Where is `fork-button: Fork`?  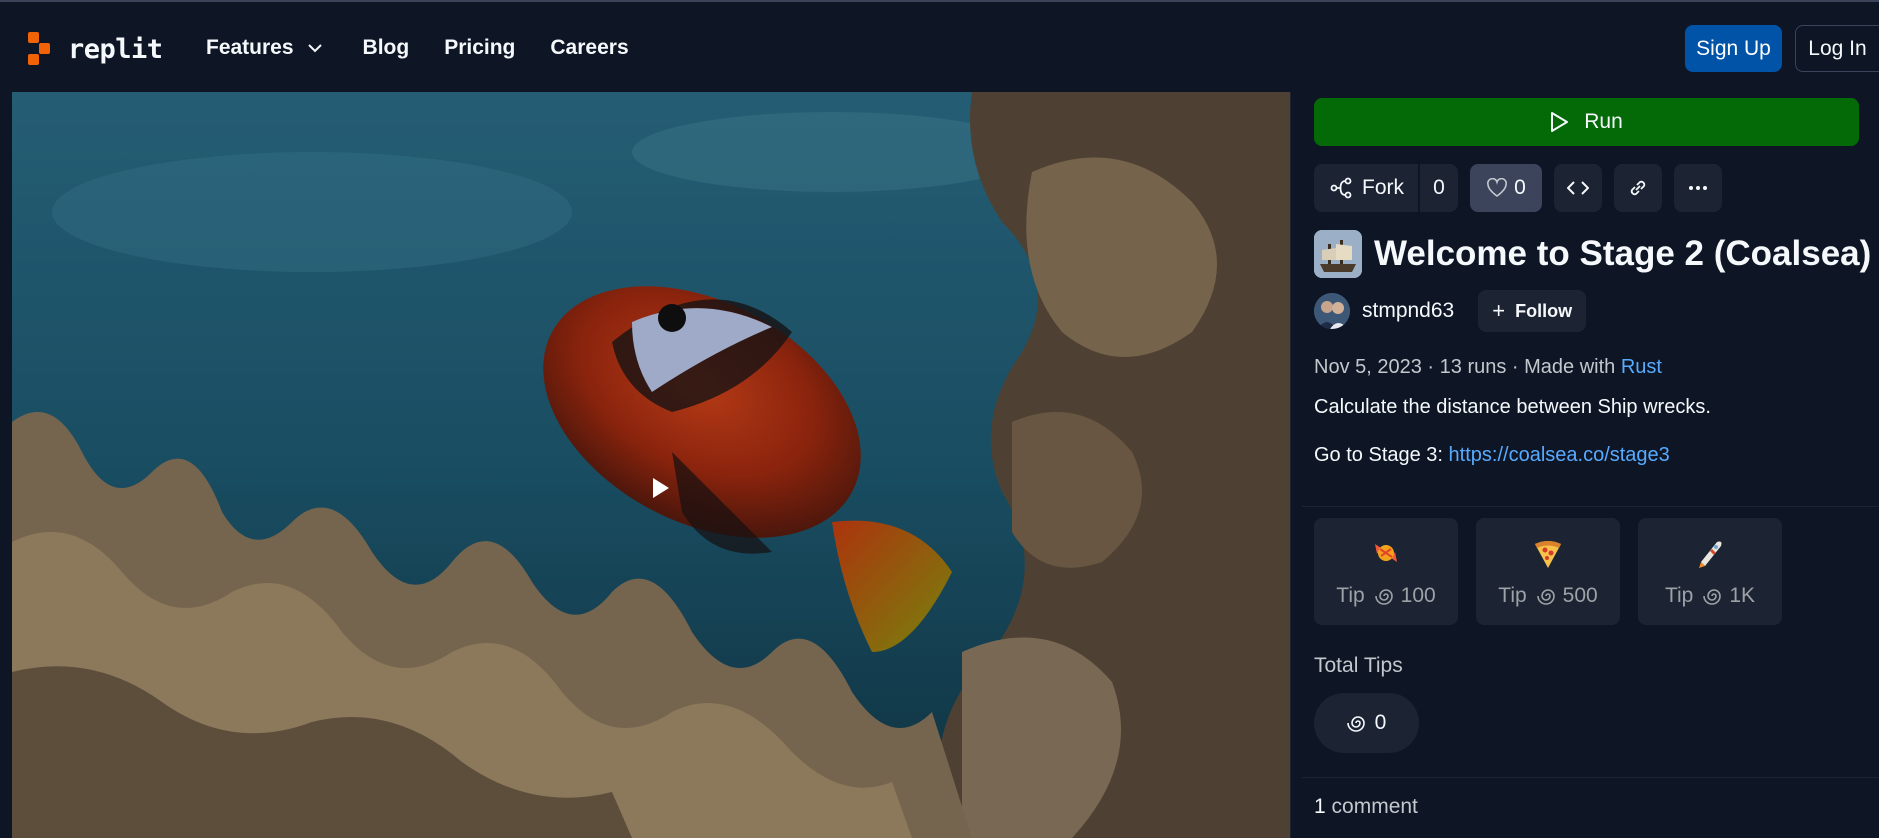 fork-button: Fork is located at coordinates (1366, 188).